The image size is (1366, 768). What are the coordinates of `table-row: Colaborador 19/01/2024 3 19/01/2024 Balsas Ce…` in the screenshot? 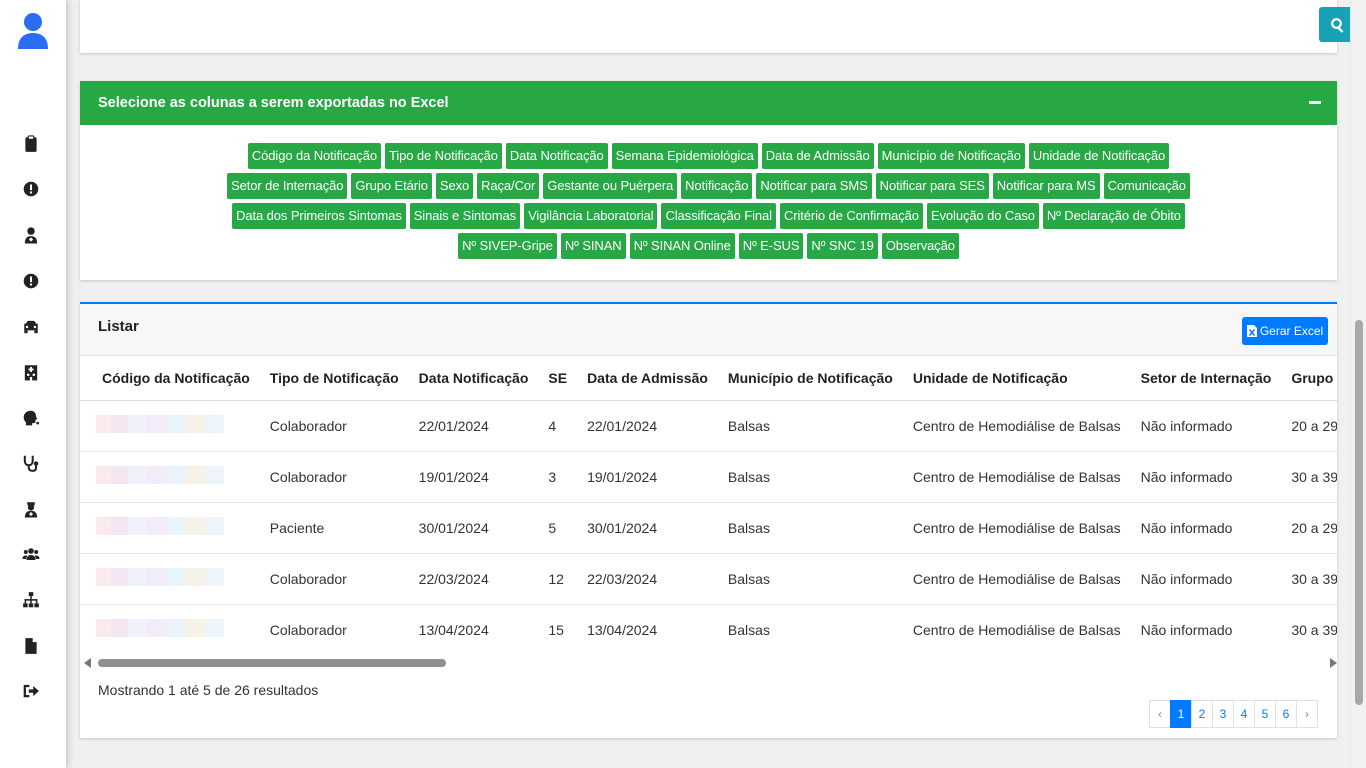 It's located at (708, 477).